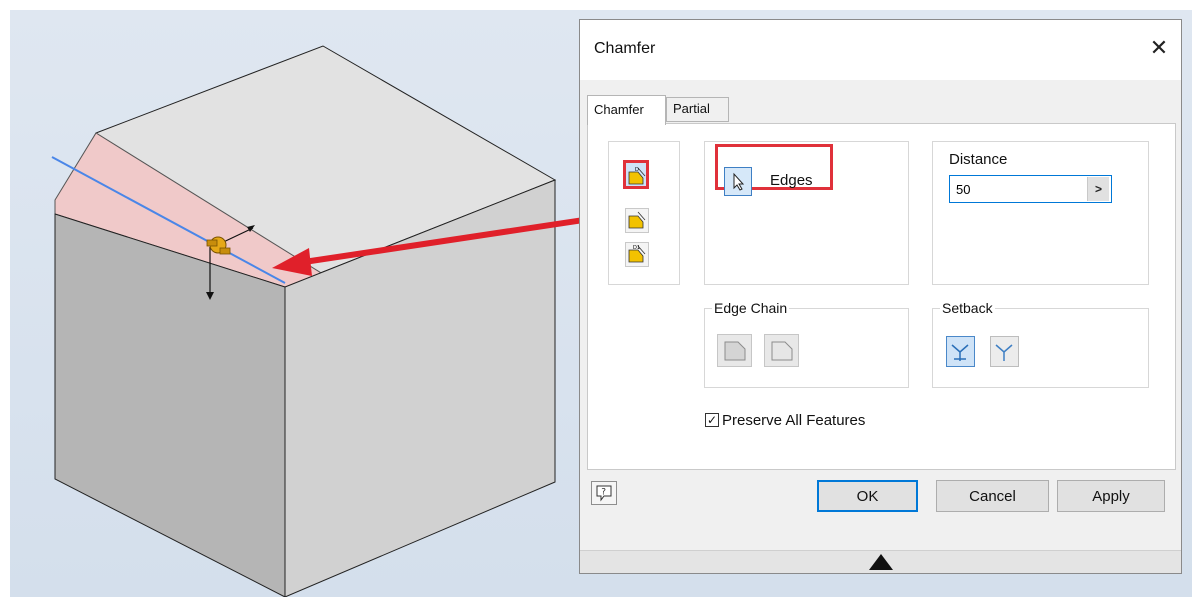  I want to click on dialog-titlebar: Chamfer ✕, so click(880, 50).